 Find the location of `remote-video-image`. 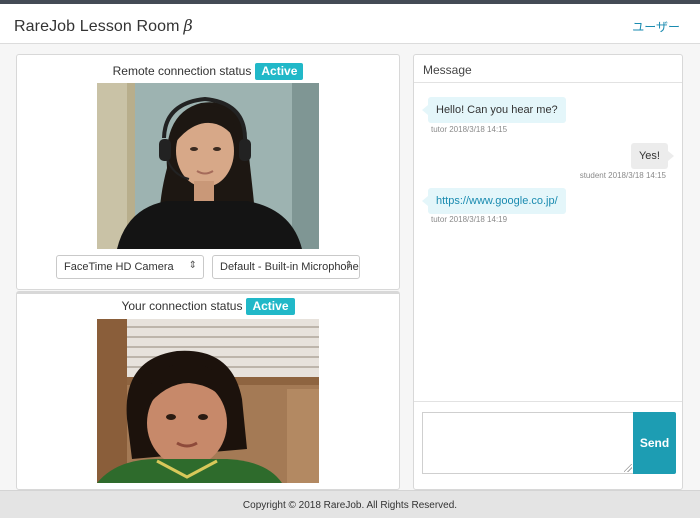

remote-video-image is located at coordinates (208, 166).